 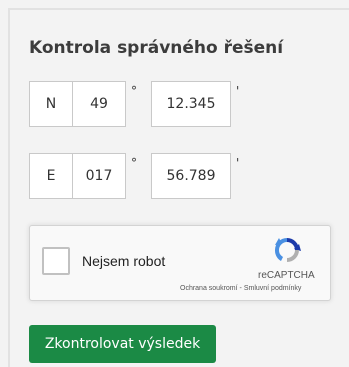 I want to click on latitude-degree-symbol: °, so click(x=134, y=91).